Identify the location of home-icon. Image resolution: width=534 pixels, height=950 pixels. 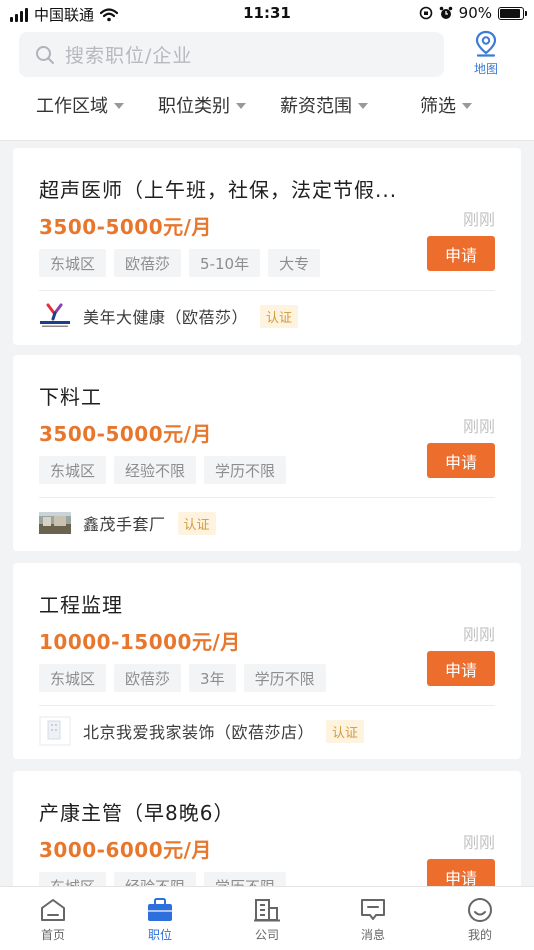
(53, 910).